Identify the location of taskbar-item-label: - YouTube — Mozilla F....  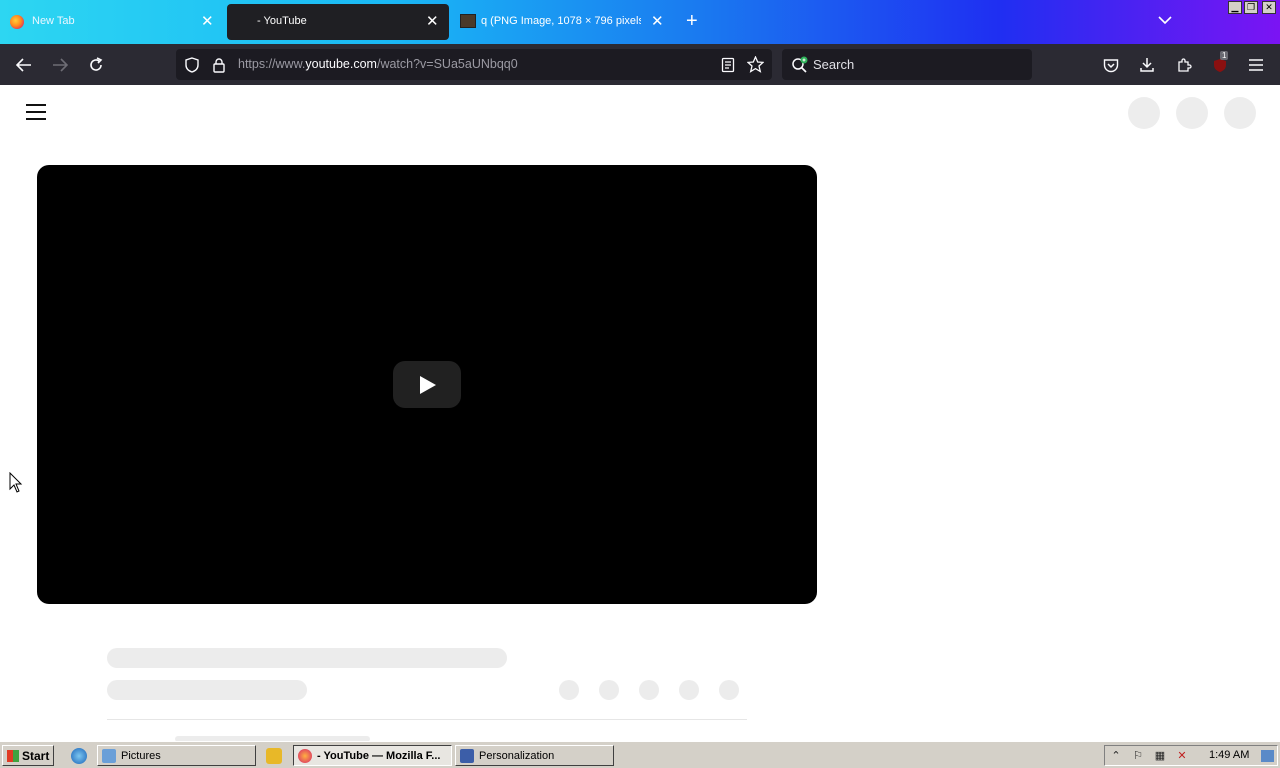
(379, 755).